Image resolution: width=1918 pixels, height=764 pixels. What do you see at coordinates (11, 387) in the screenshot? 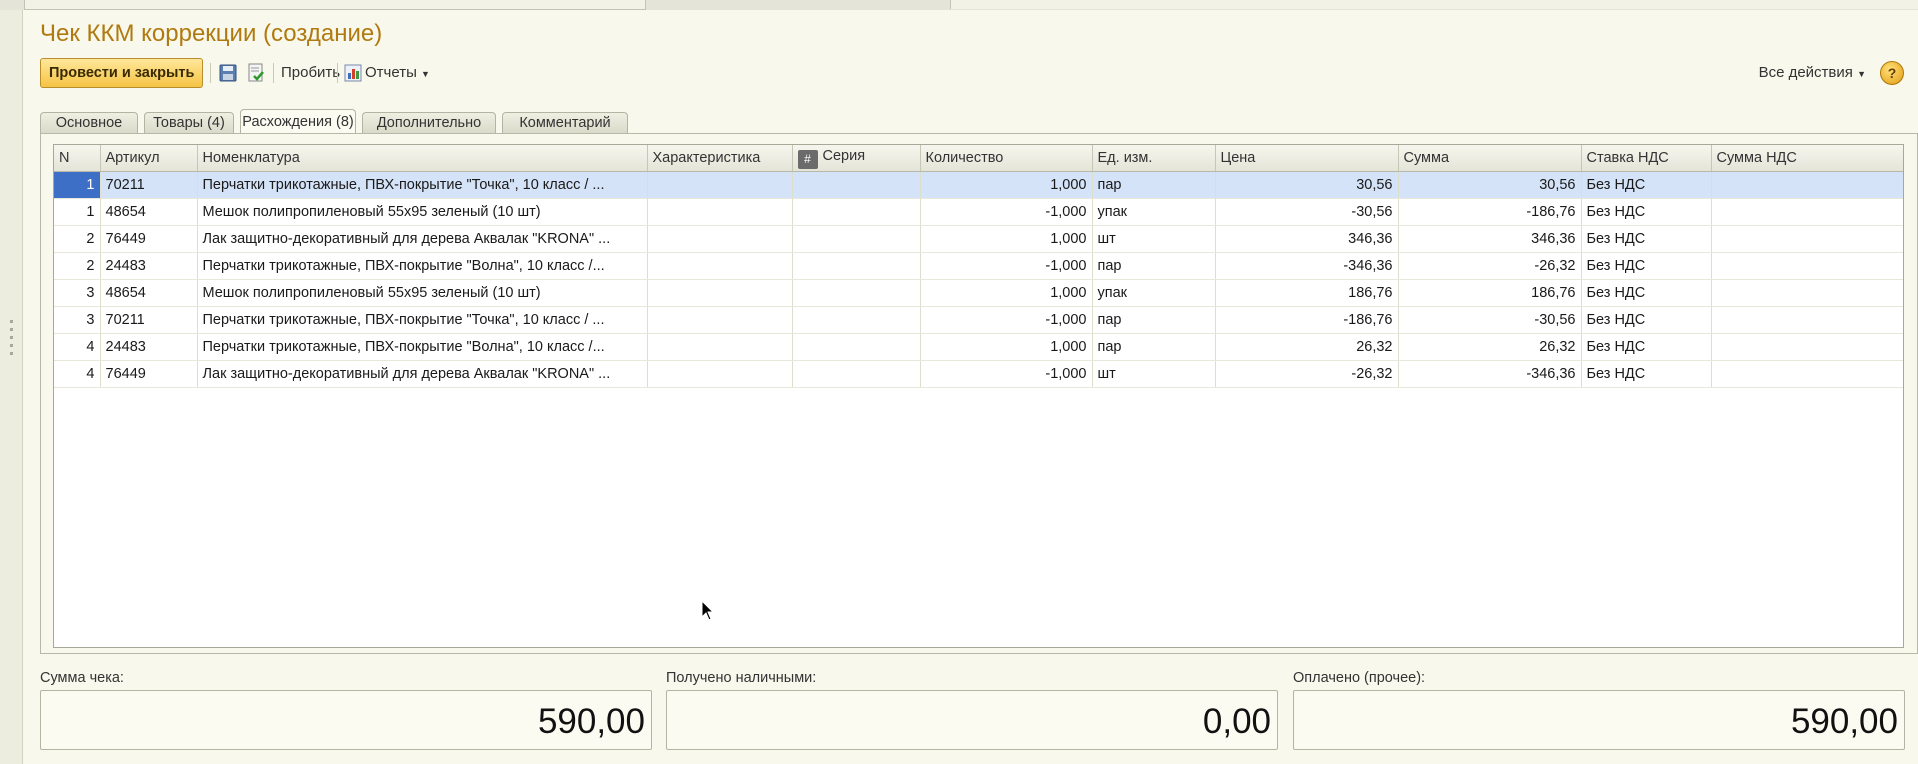
I see `left-panel-splitter` at bounding box center [11, 387].